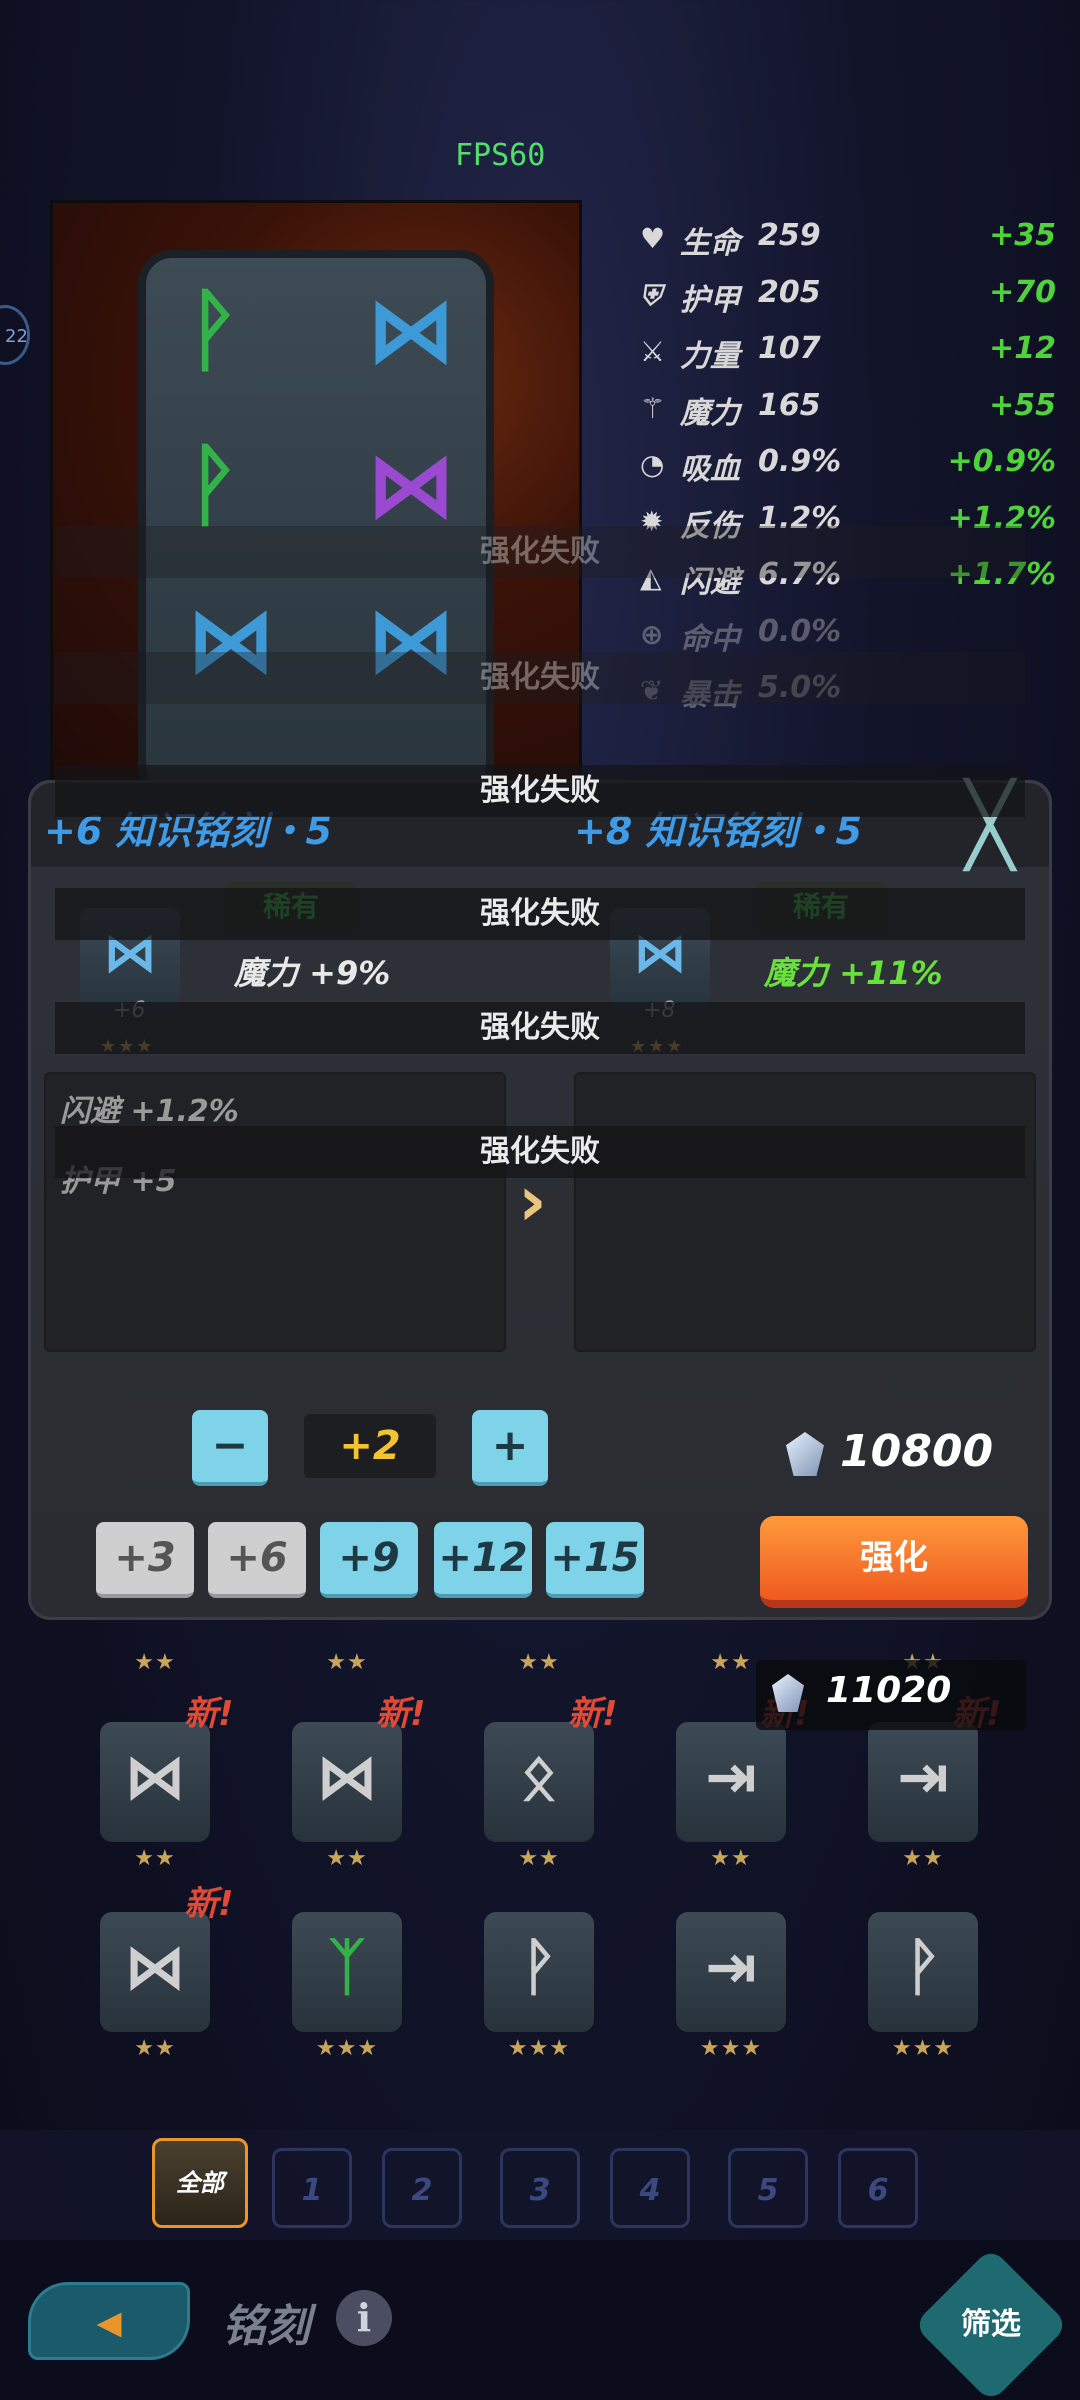  I want to click on tab-3: 3, so click(540, 2188).